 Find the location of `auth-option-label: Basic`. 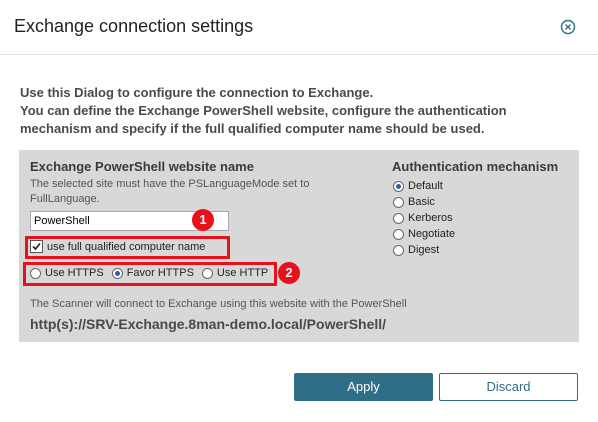

auth-option-label: Basic is located at coordinates (421, 202).